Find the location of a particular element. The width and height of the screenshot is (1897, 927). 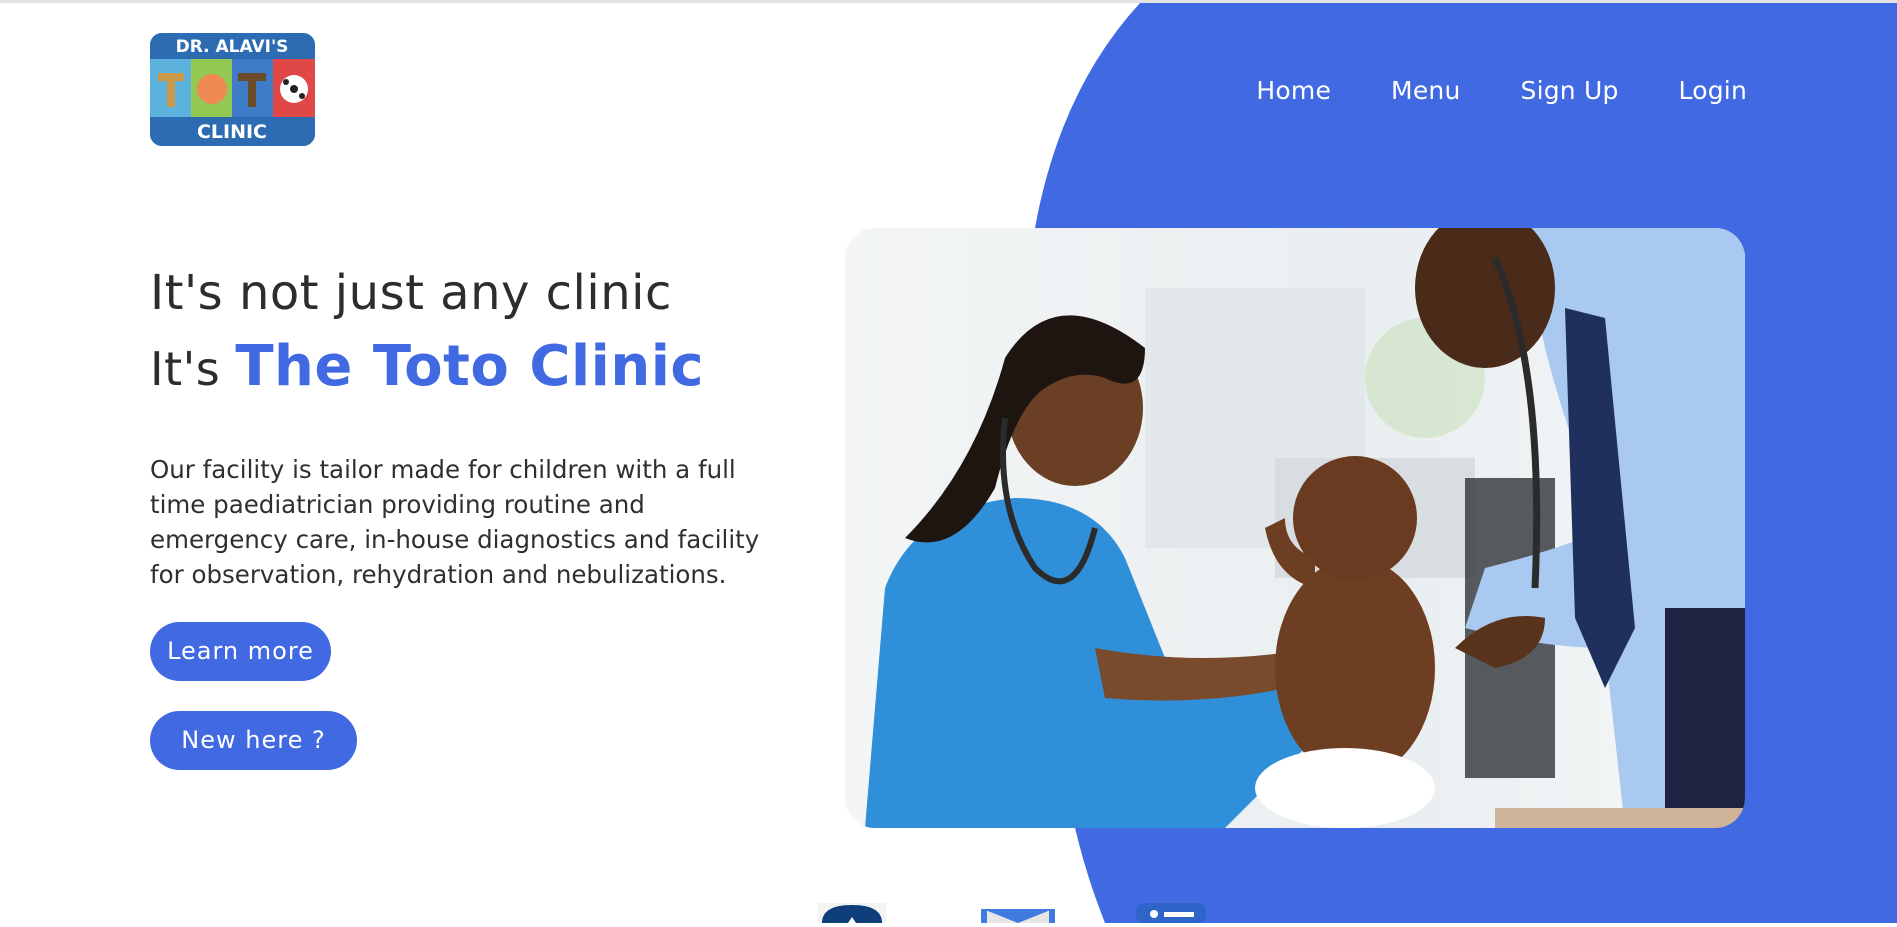

main-nav: Home Menu Sign Up Login is located at coordinates (1501, 90).